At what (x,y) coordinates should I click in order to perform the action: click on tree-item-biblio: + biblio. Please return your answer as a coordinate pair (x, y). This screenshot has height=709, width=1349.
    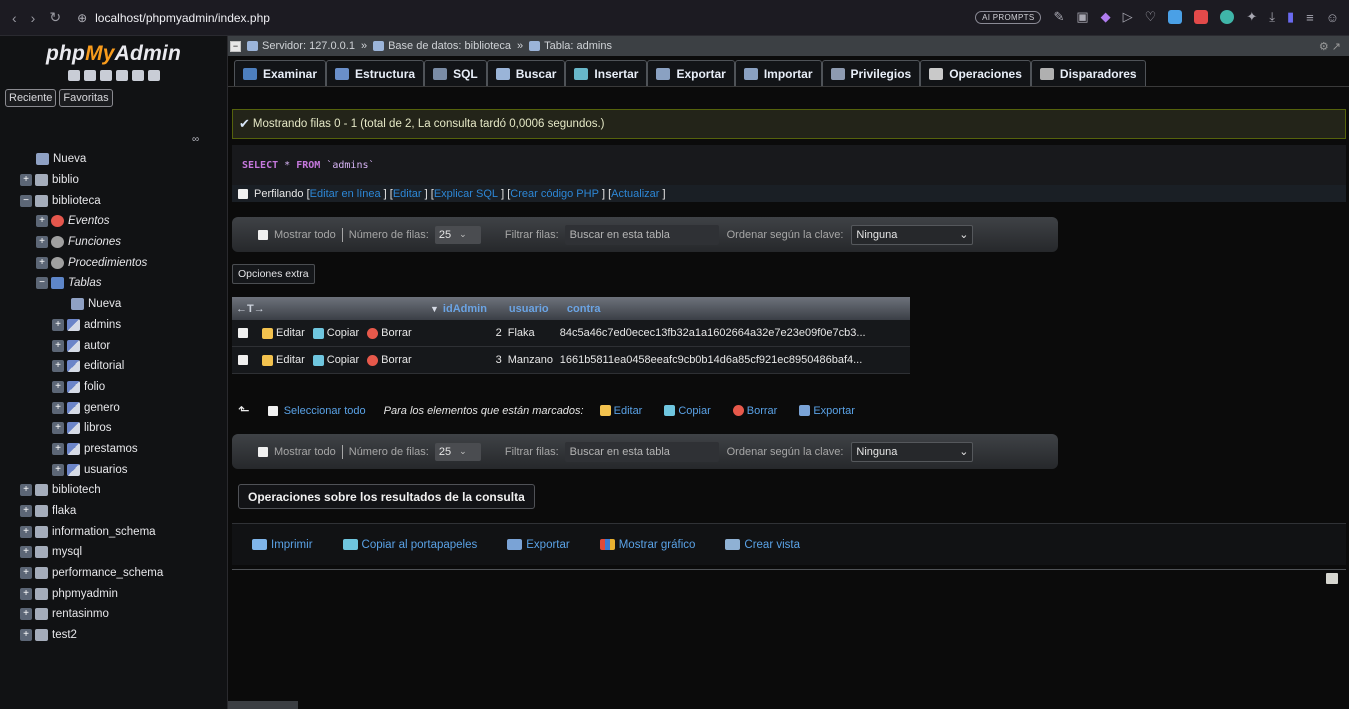
    Looking at the image, I should click on (114, 180).